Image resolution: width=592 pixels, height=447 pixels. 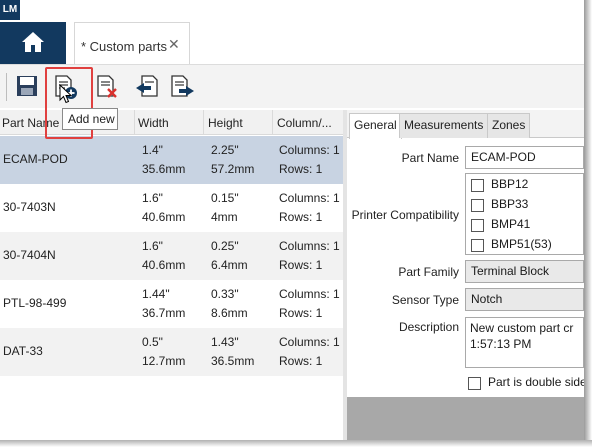 I want to click on export-button, so click(x=181, y=87).